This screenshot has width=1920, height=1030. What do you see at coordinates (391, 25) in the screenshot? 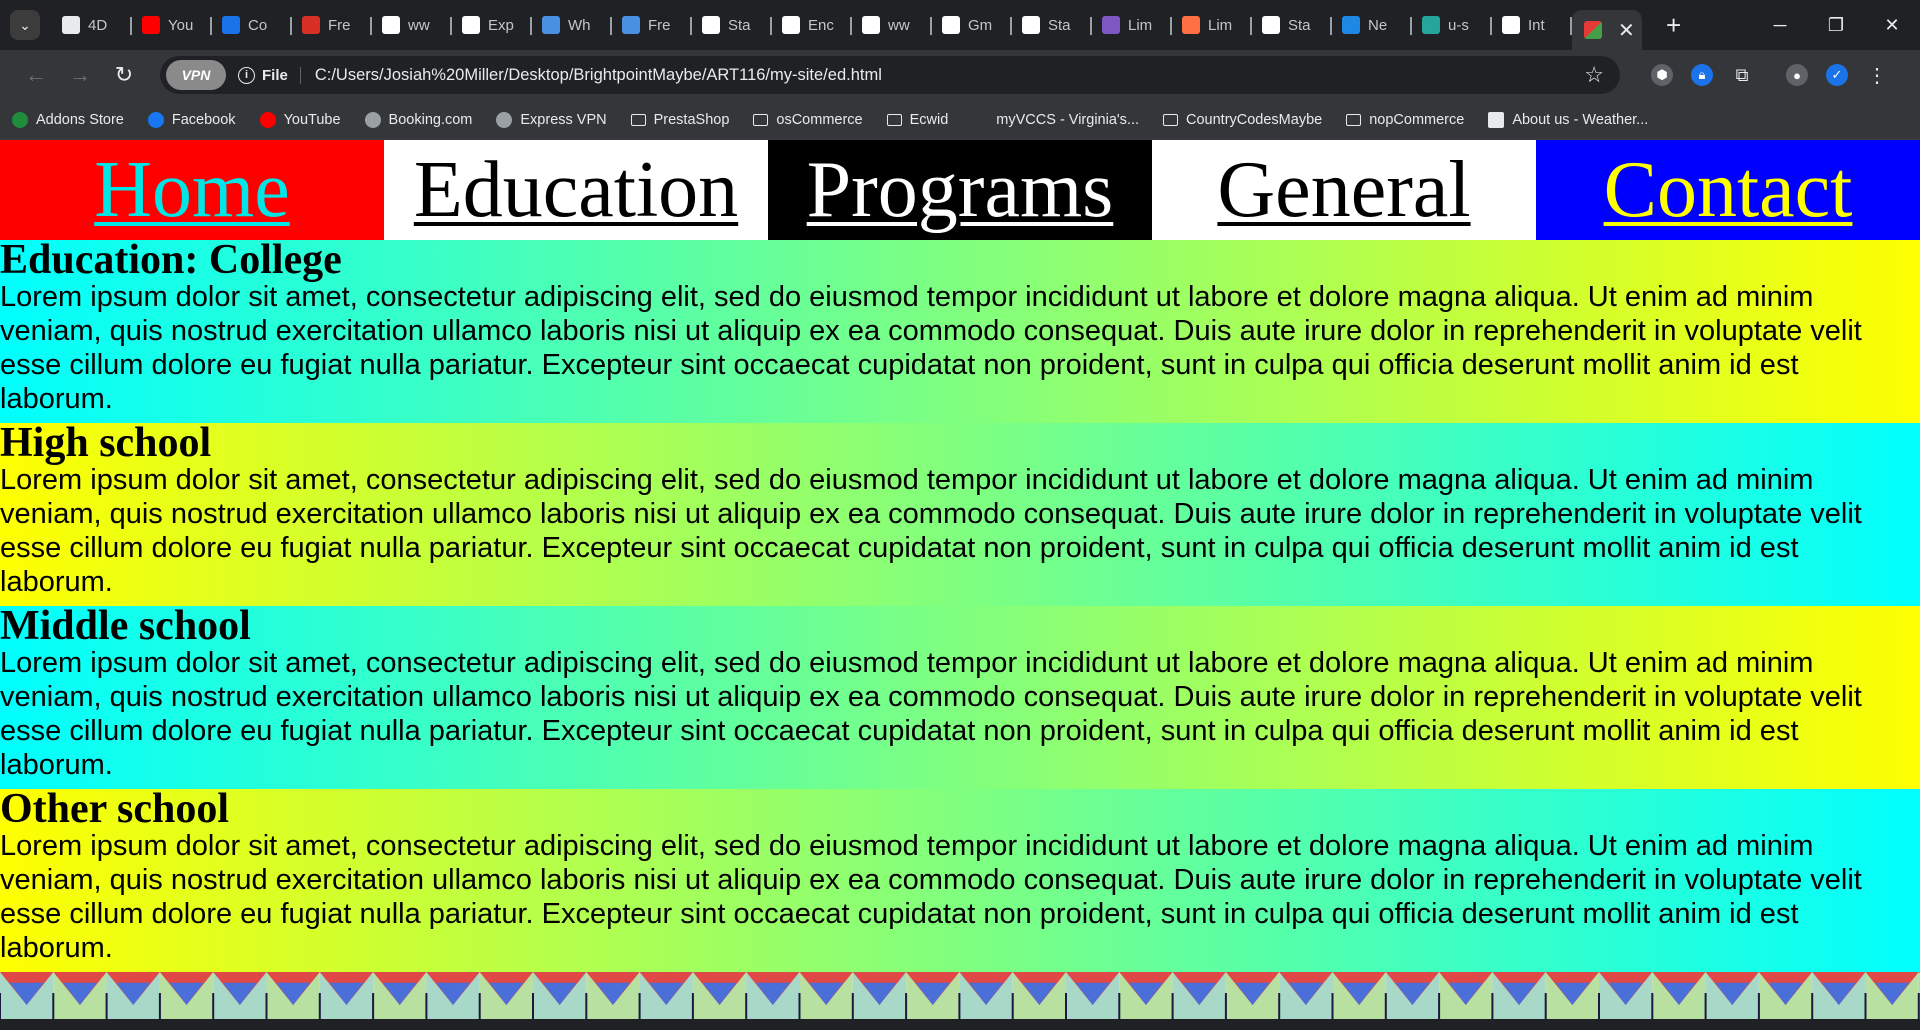
I see `search-icon` at bounding box center [391, 25].